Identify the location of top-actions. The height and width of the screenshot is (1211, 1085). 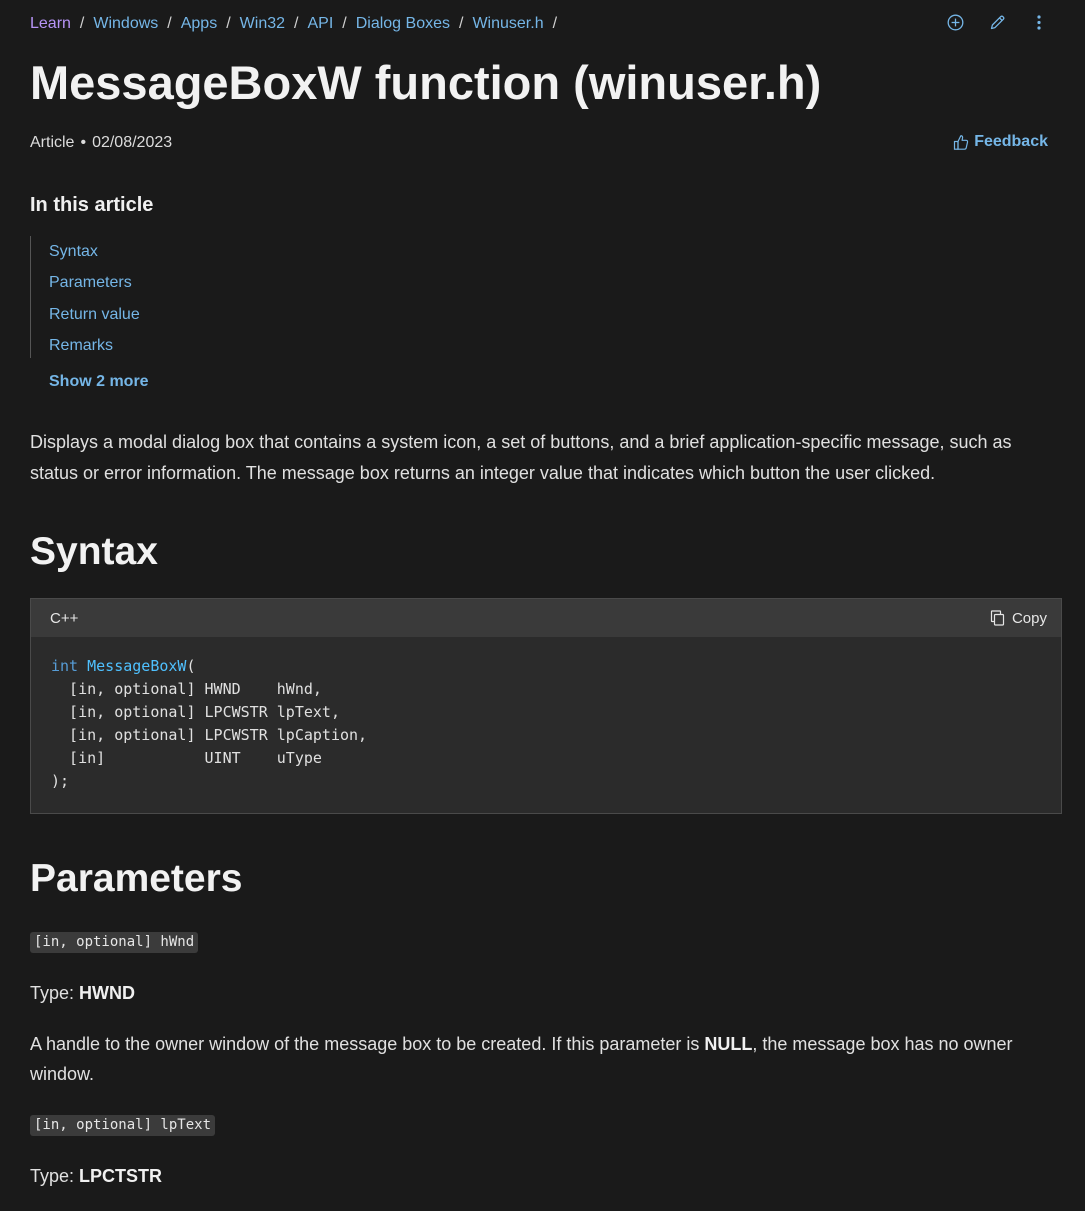
(997, 22).